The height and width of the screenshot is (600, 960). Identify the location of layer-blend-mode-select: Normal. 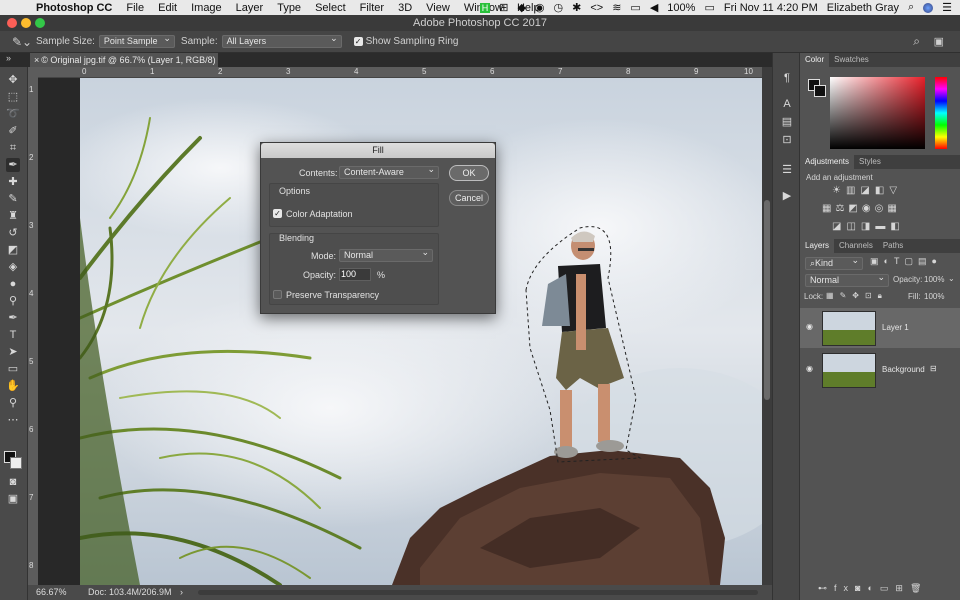
(847, 279).